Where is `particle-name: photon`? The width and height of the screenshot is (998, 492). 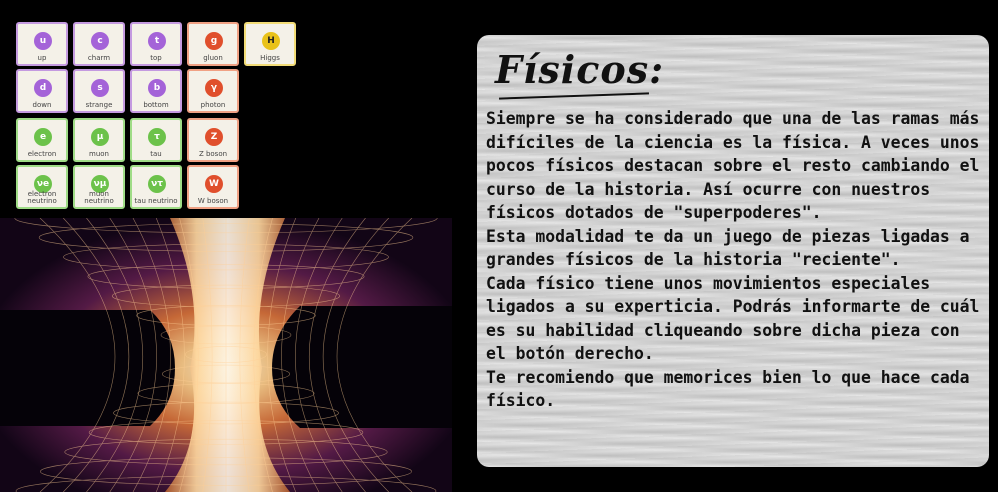
particle-name: photon is located at coordinates (213, 105).